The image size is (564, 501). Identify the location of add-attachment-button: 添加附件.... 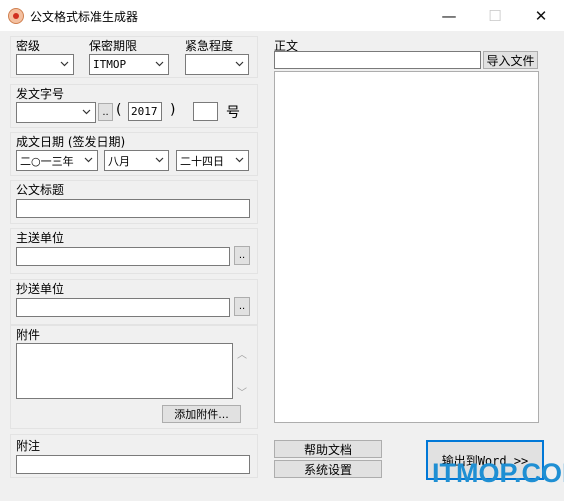
(201, 414).